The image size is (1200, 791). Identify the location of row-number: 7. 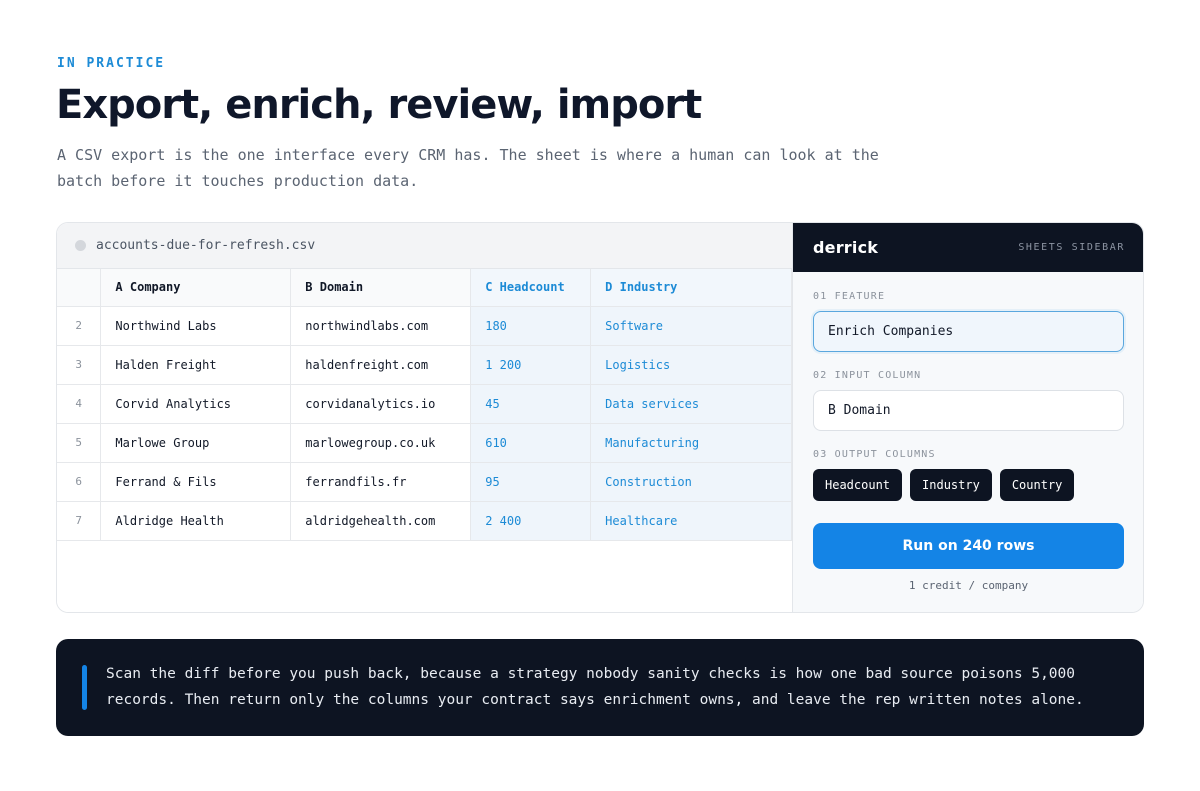
(79, 521).